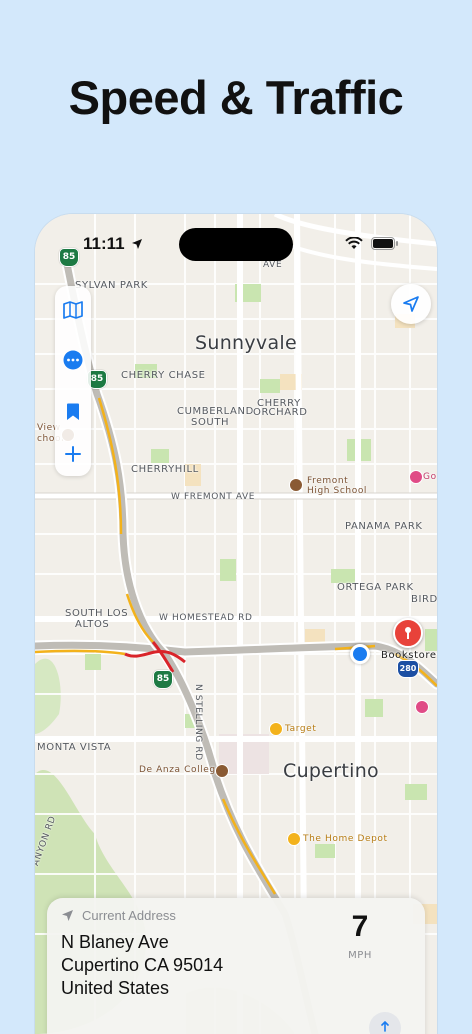 The height and width of the screenshot is (1034, 472). What do you see at coordinates (206, 618) in the screenshot?
I see `map-label-homestead-rd: W HOMESTEAD RD` at bounding box center [206, 618].